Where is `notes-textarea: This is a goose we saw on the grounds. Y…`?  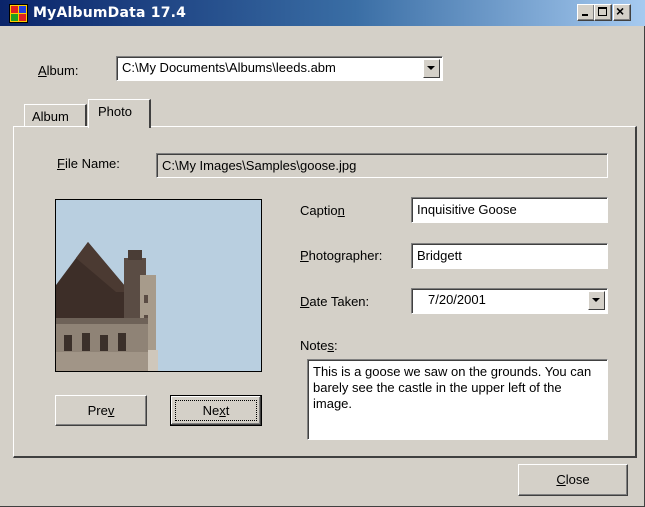 notes-textarea: This is a goose we saw on the grounds. Y… is located at coordinates (457, 399).